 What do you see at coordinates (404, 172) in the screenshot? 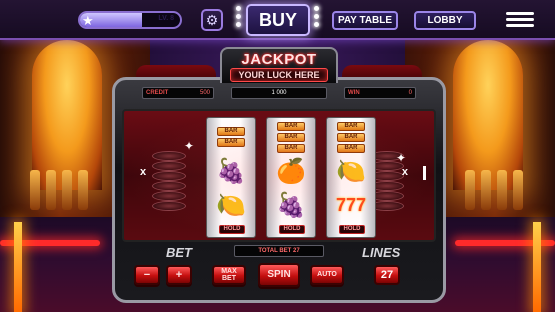
I see `right-multiplier: x` at bounding box center [404, 172].